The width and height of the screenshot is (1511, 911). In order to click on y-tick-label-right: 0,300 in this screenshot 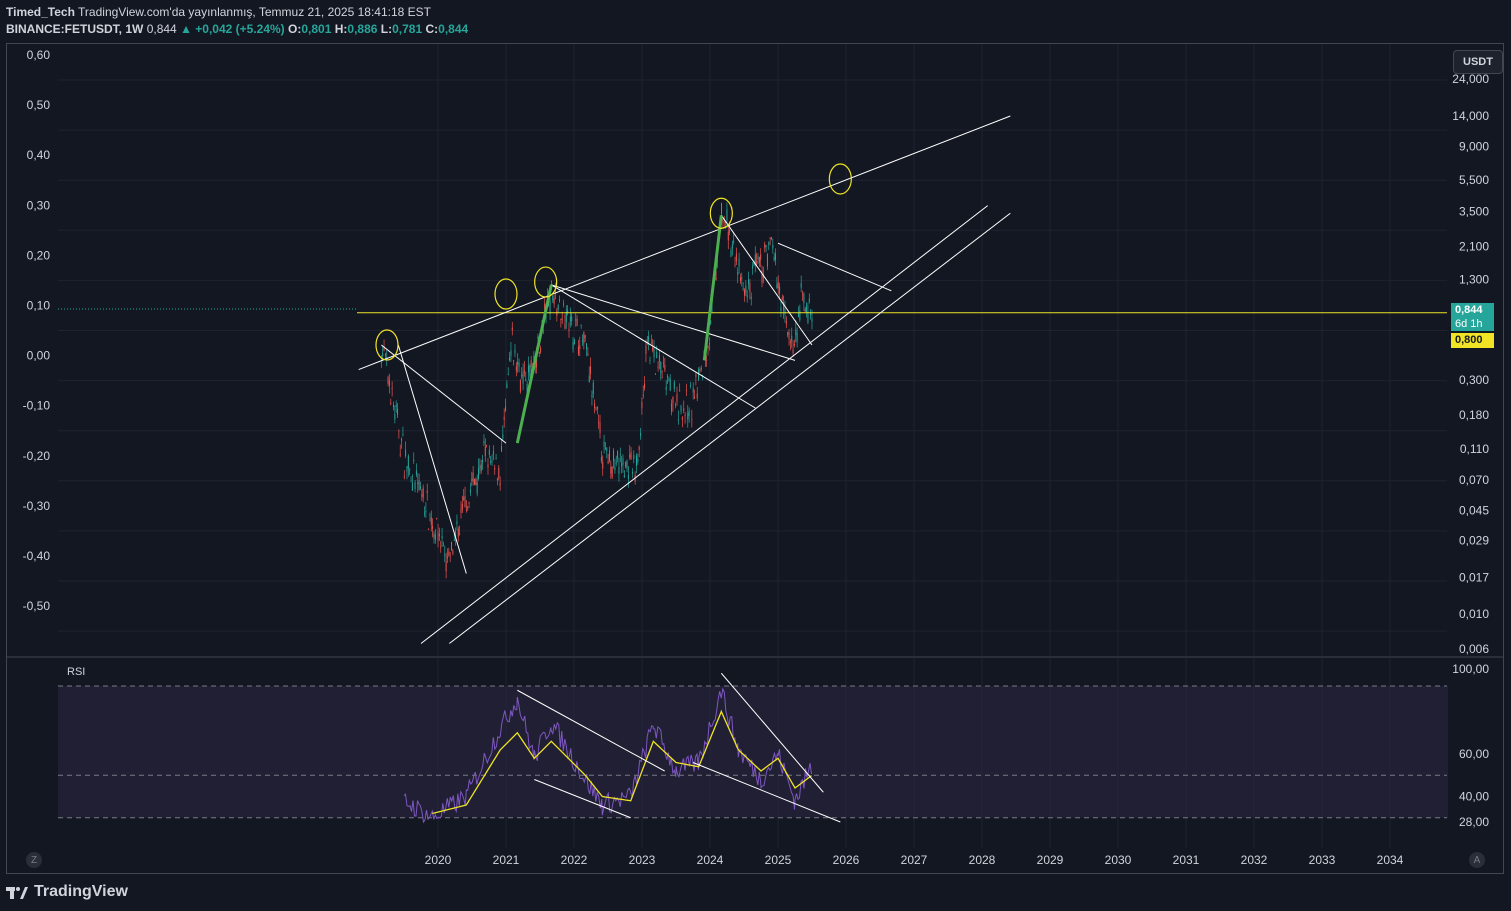, I will do `click(1474, 380)`.